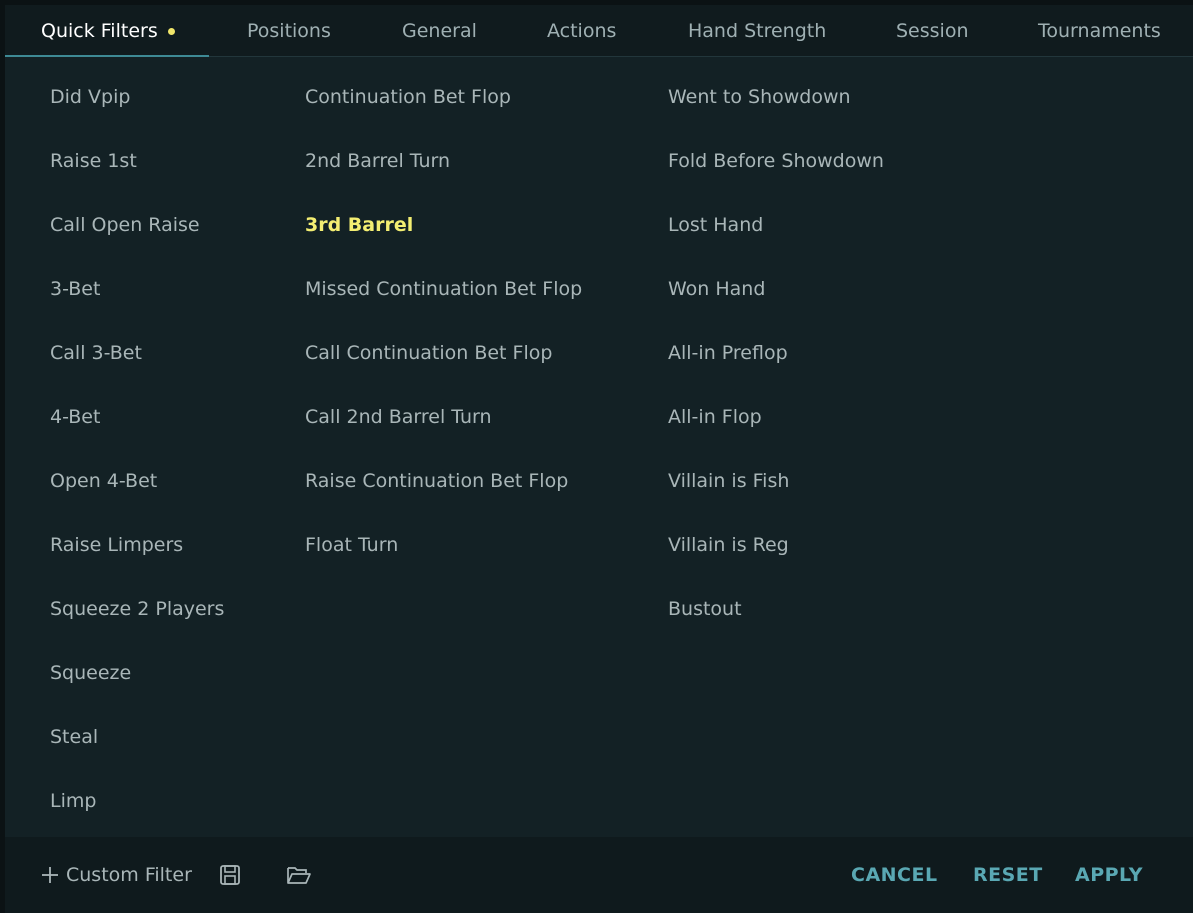  I want to click on filter-squeeze-2-players: Squeeze 2 Players, so click(137, 609).